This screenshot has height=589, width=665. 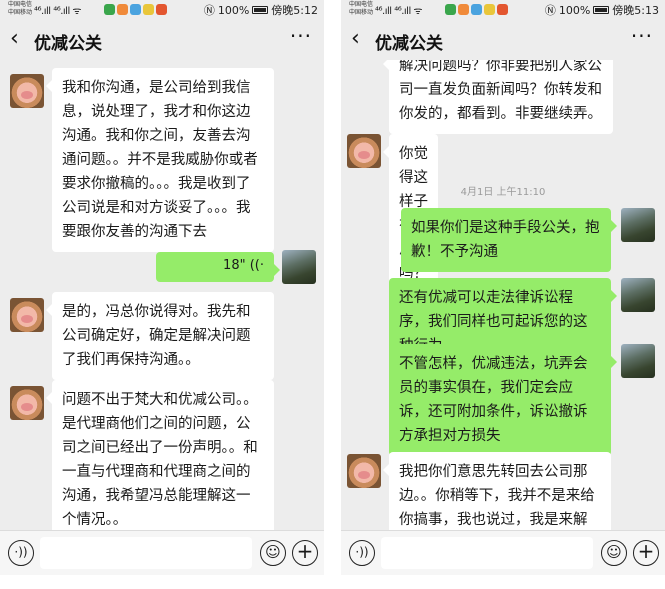 I want to click on status-right: Ⓝ 100% 傍晚5:13, so click(x=602, y=10).